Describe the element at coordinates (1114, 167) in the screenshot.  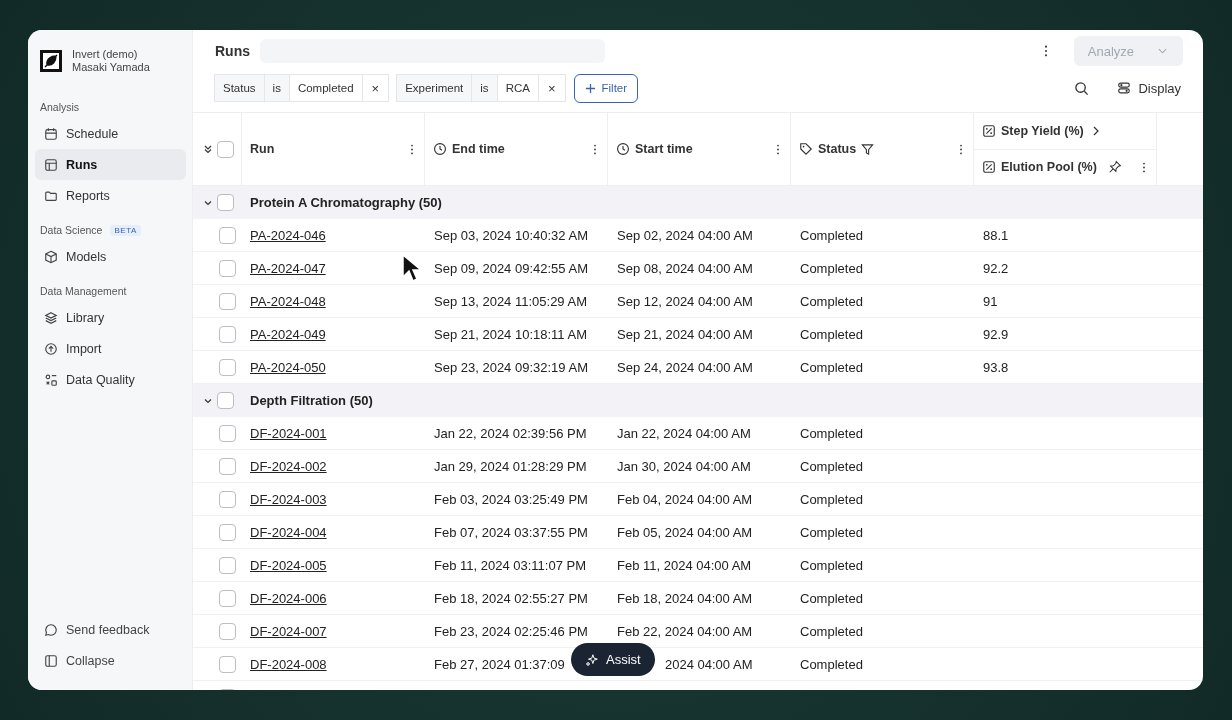
I see `pin-icon` at that location.